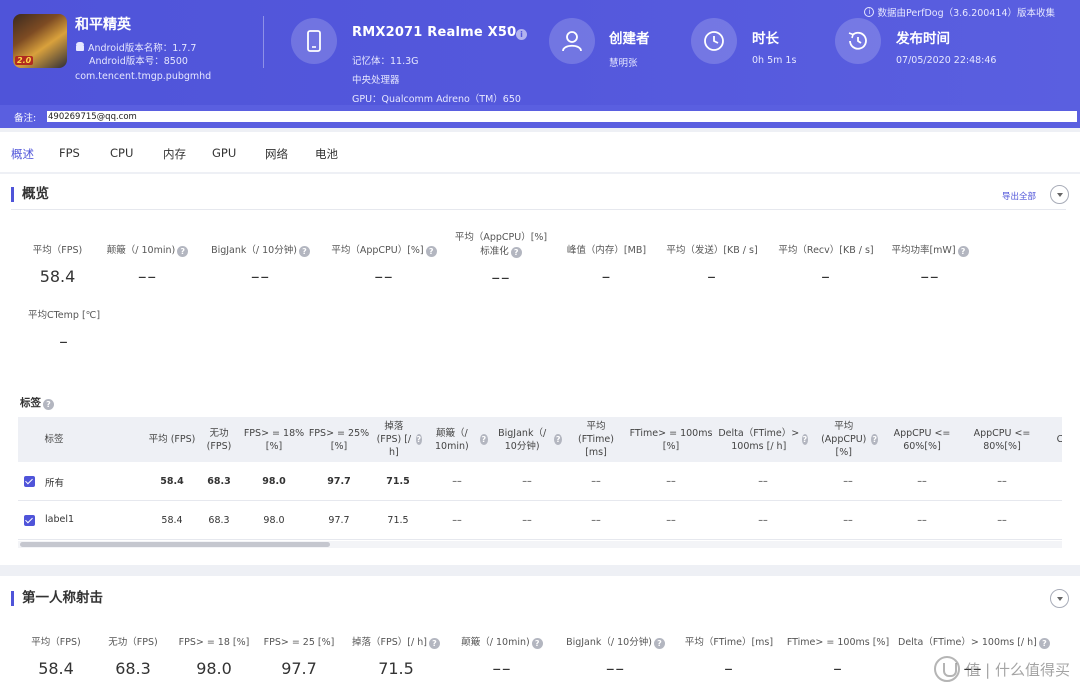 The image size is (1080, 697). I want to click on app-icon: 2.0, so click(40, 41).